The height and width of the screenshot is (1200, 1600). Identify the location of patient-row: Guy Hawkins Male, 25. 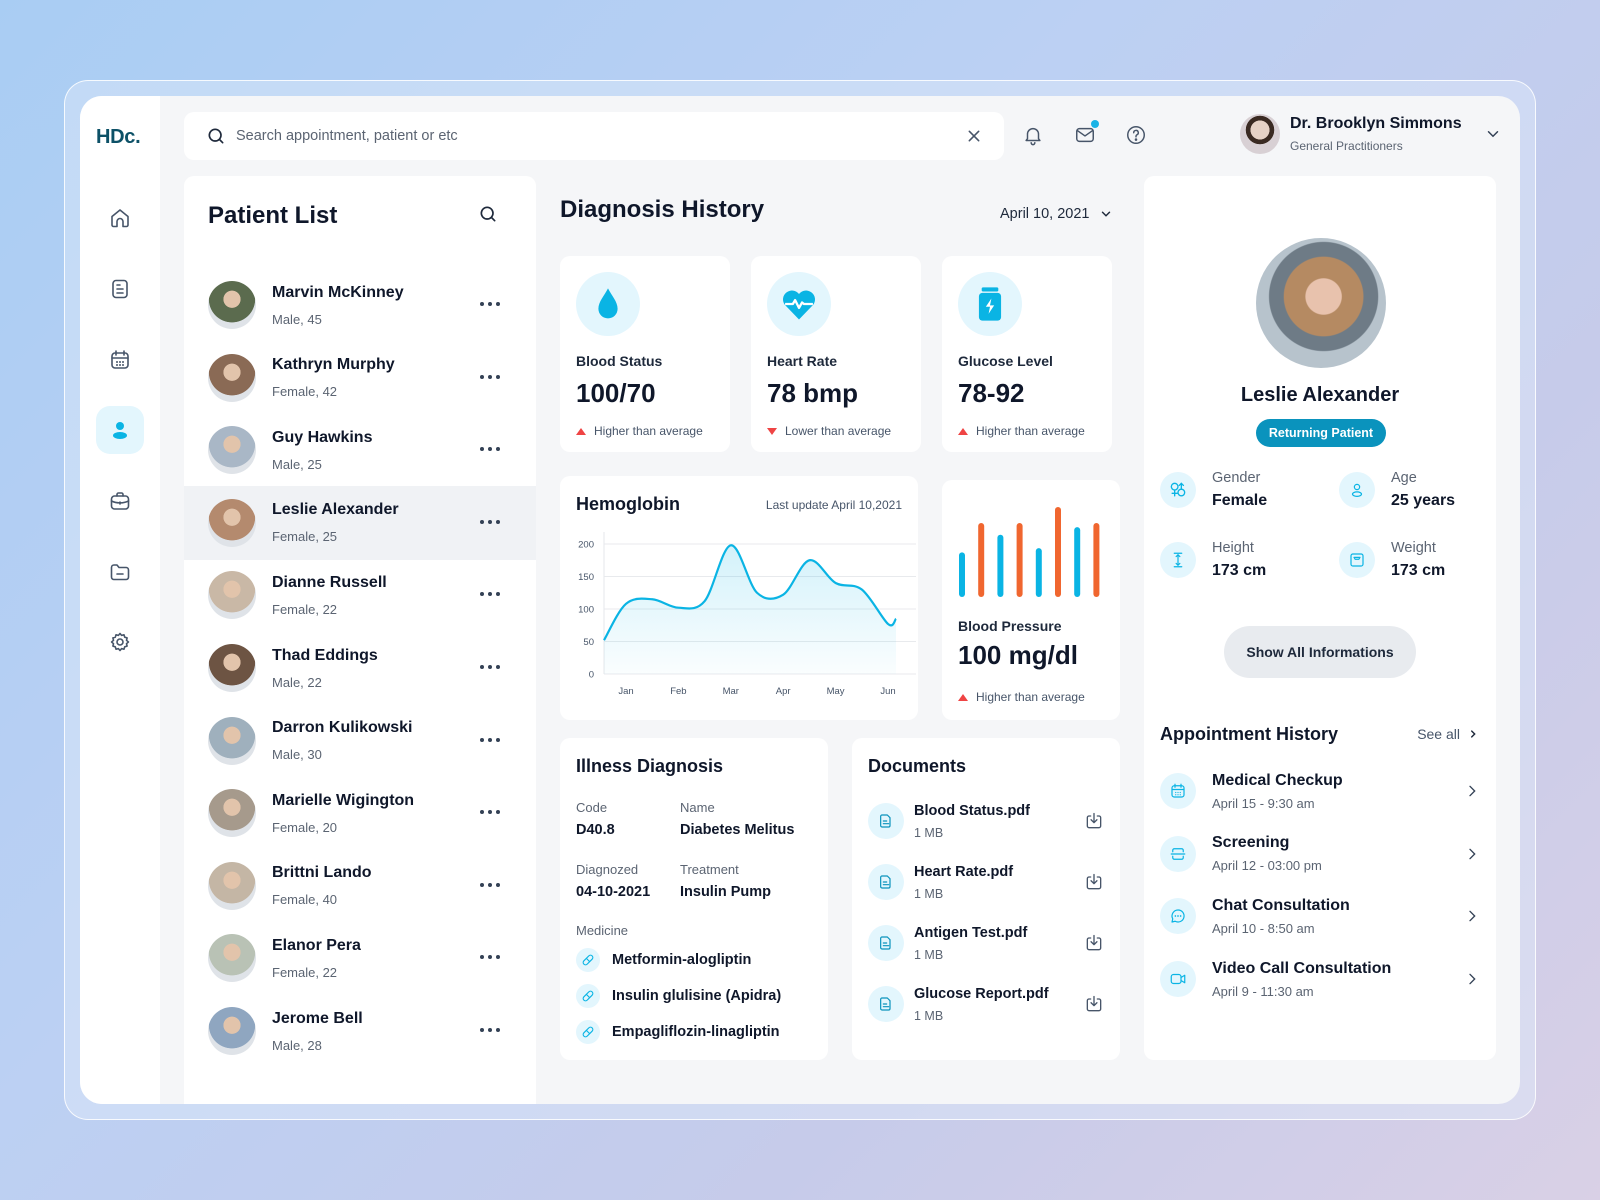
(360, 450).